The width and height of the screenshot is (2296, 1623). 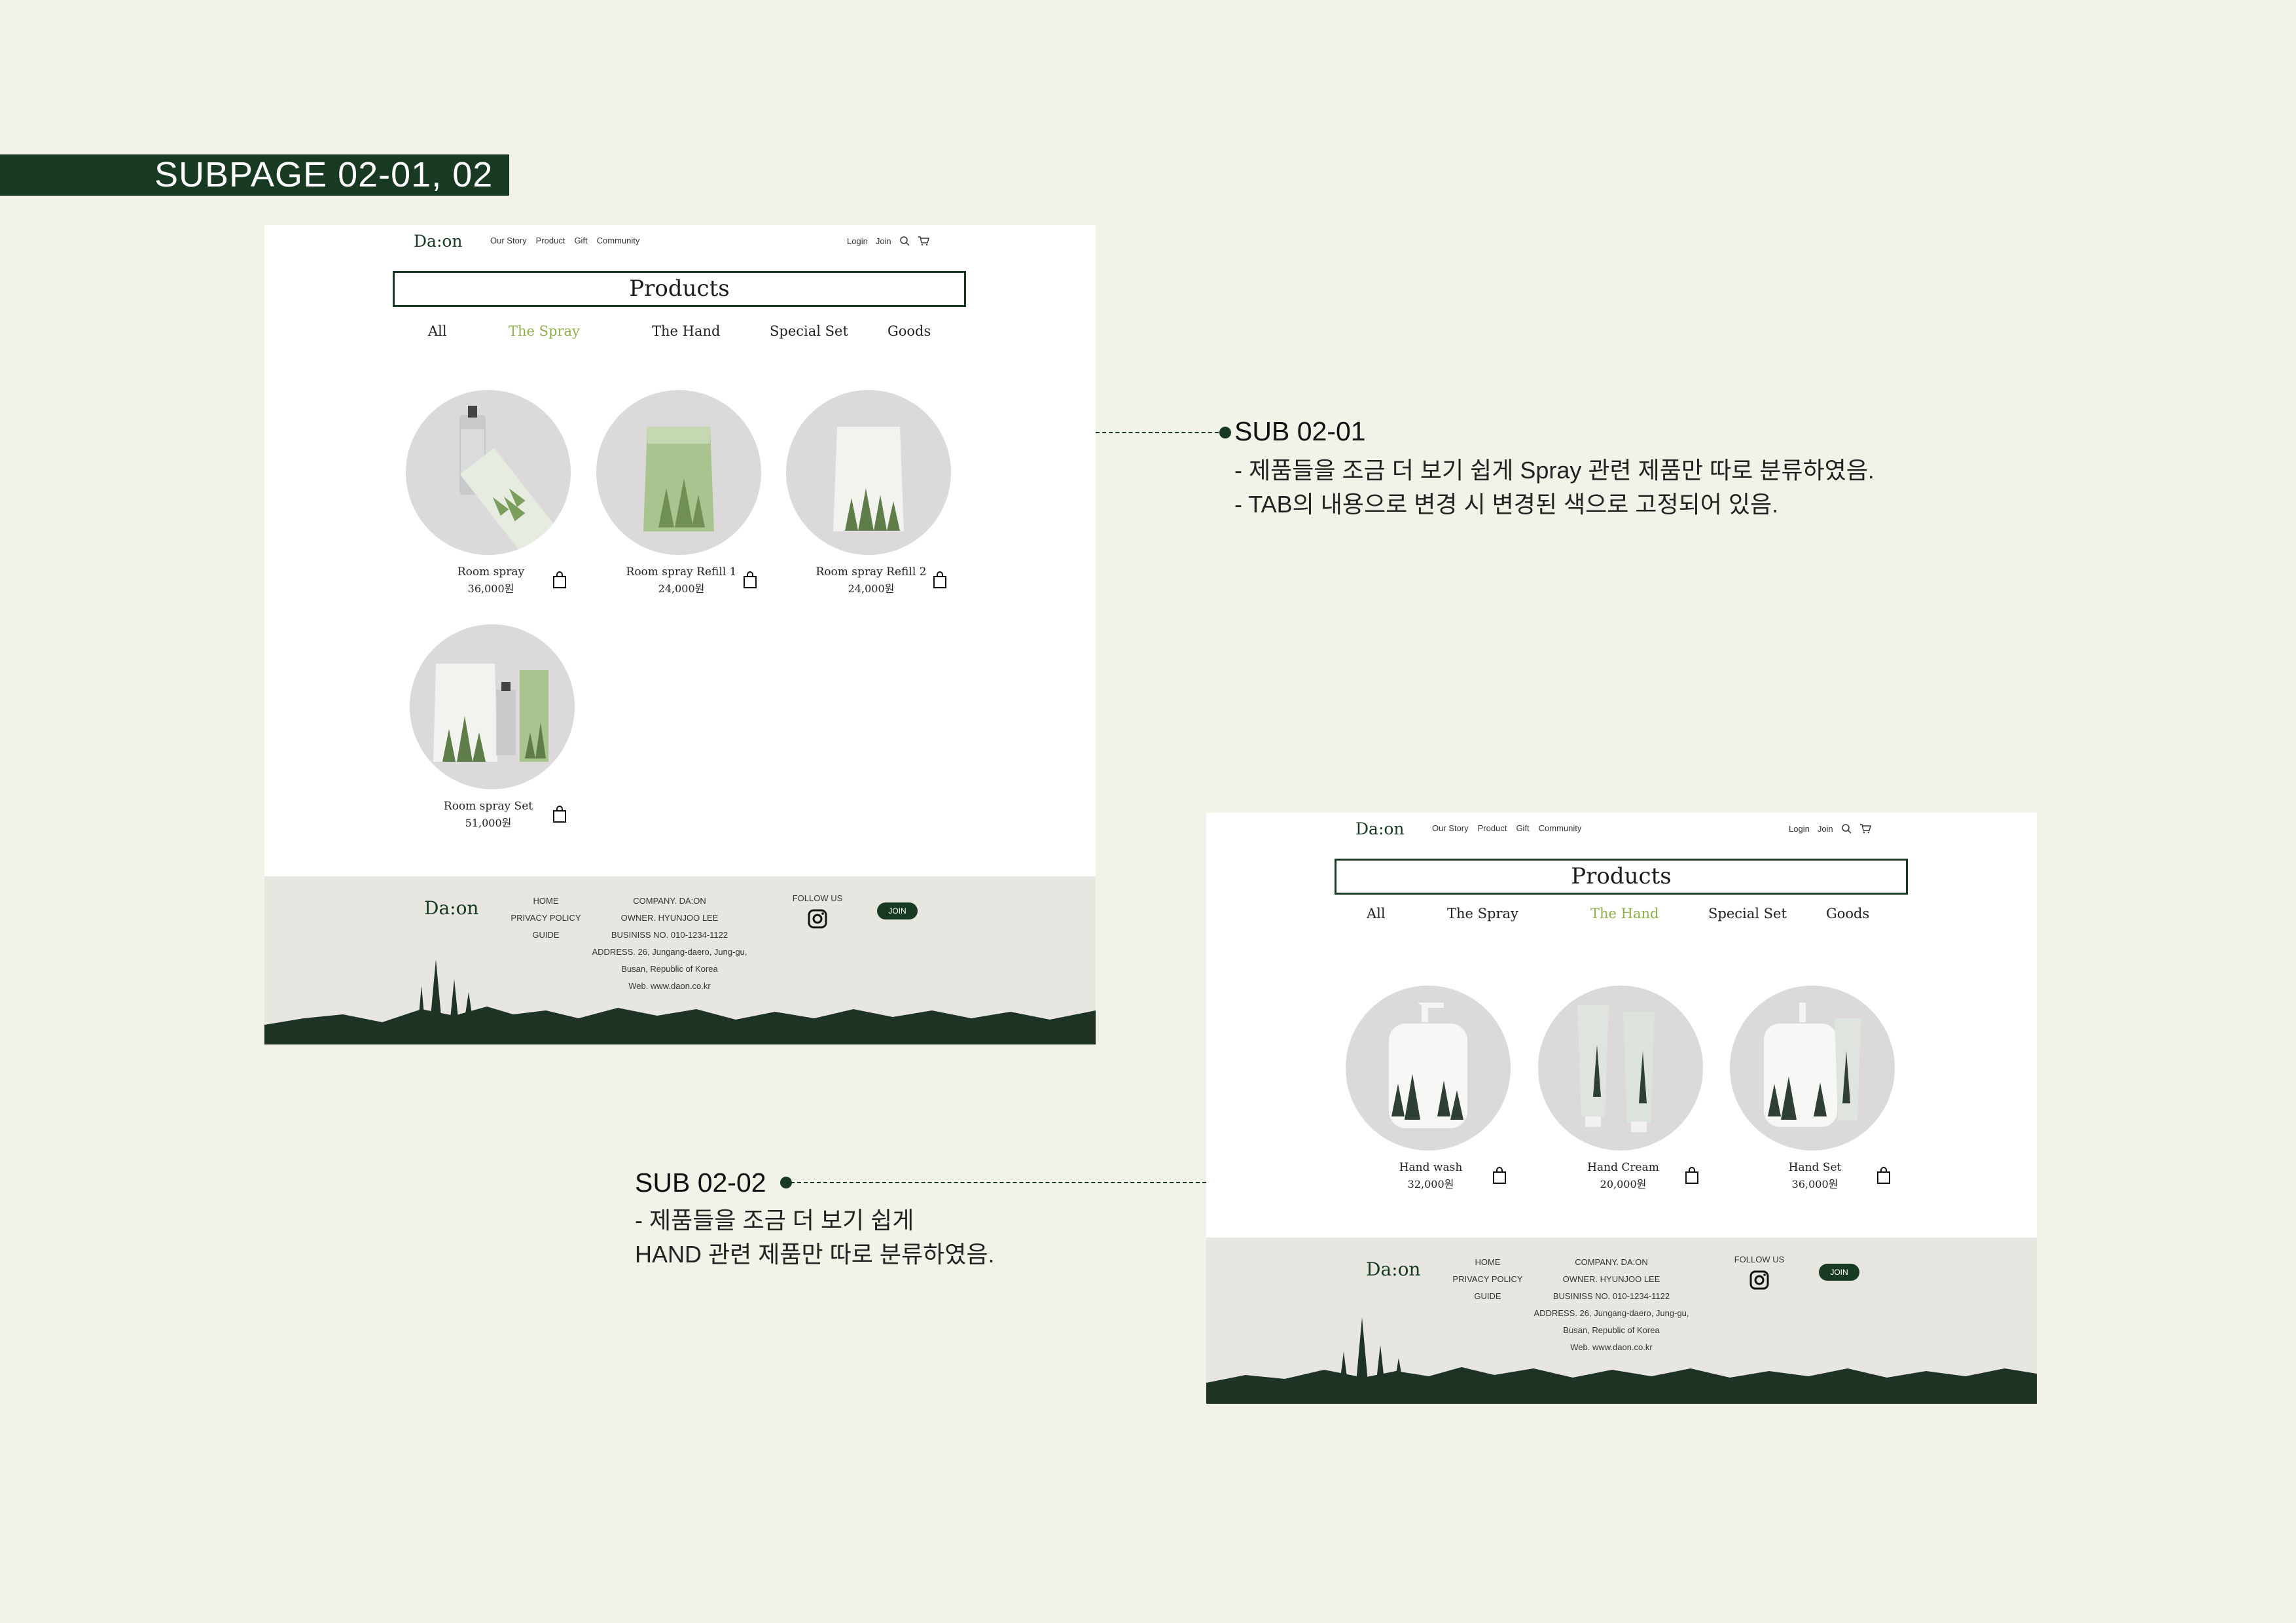 What do you see at coordinates (1623, 1184) in the screenshot?
I see `product-price: 20,000원` at bounding box center [1623, 1184].